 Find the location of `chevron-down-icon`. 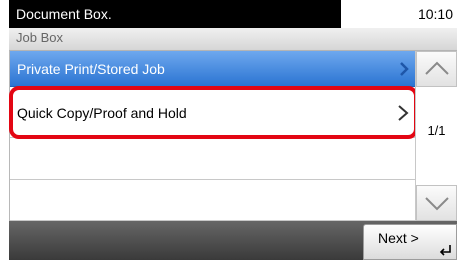

chevron-down-icon is located at coordinates (437, 204).